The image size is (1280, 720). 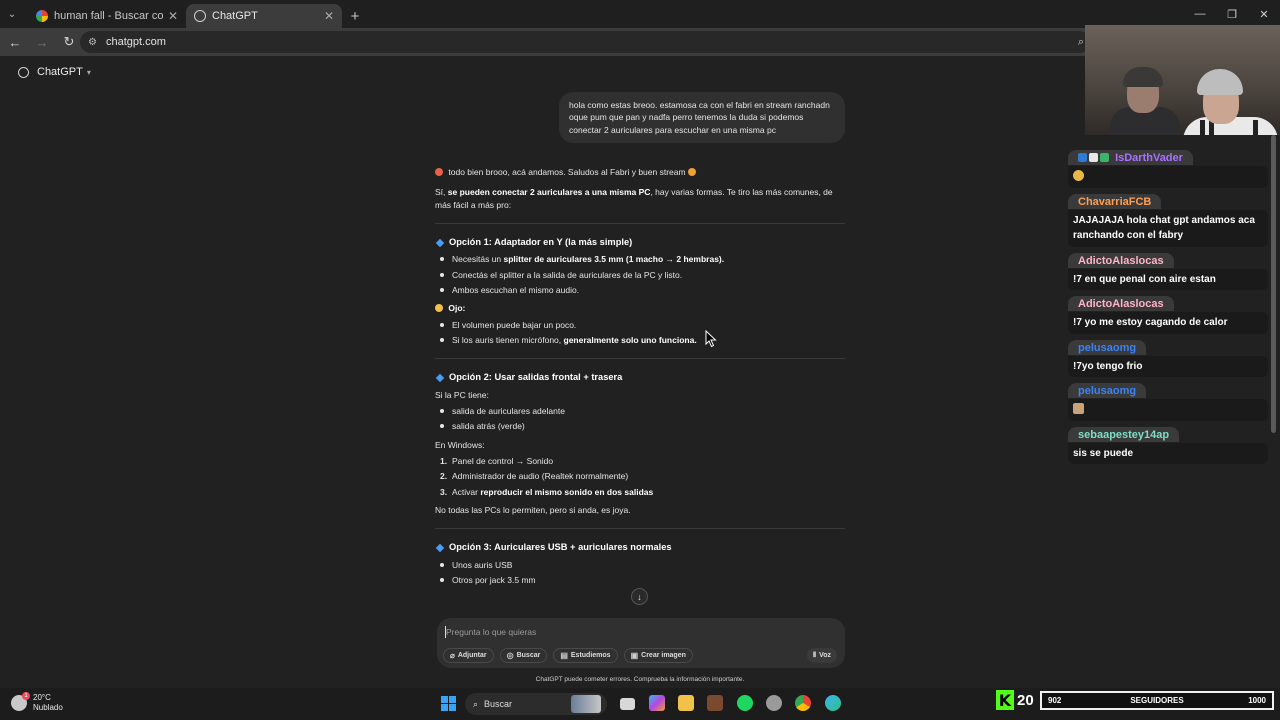 What do you see at coordinates (686, 703) in the screenshot?
I see `file-explorer-icon` at bounding box center [686, 703].